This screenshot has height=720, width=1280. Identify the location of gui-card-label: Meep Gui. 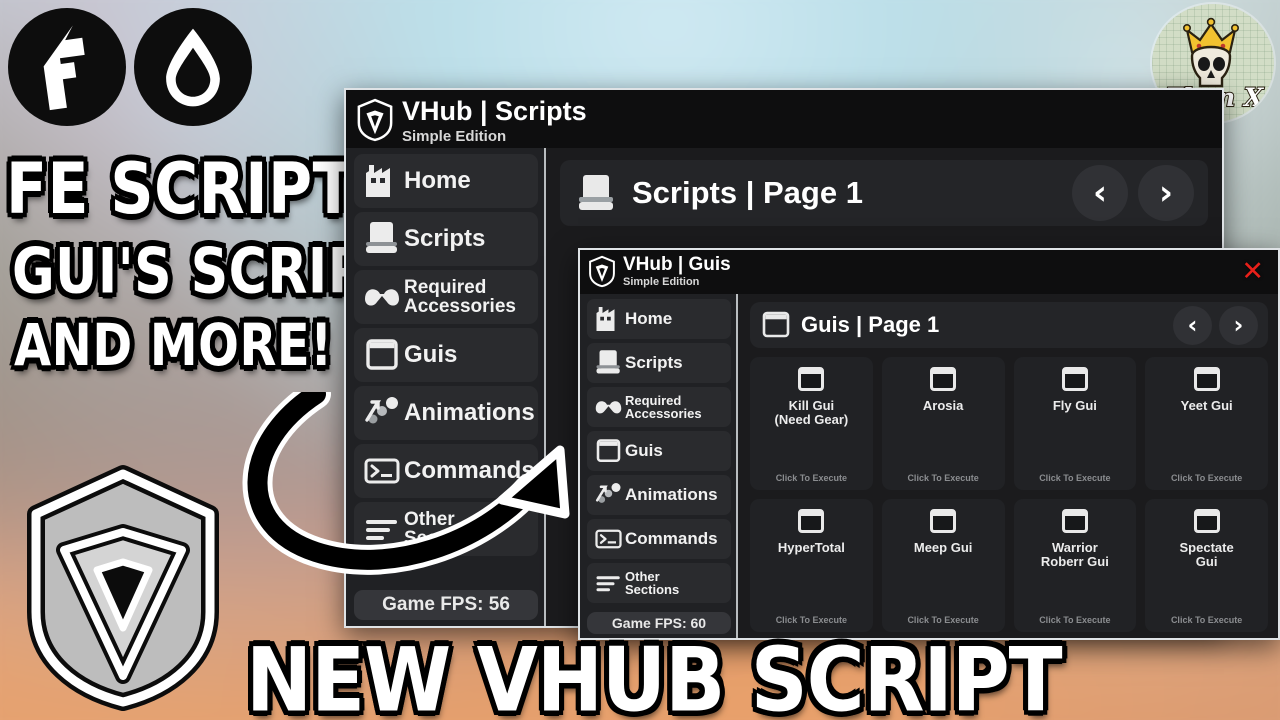
(943, 547).